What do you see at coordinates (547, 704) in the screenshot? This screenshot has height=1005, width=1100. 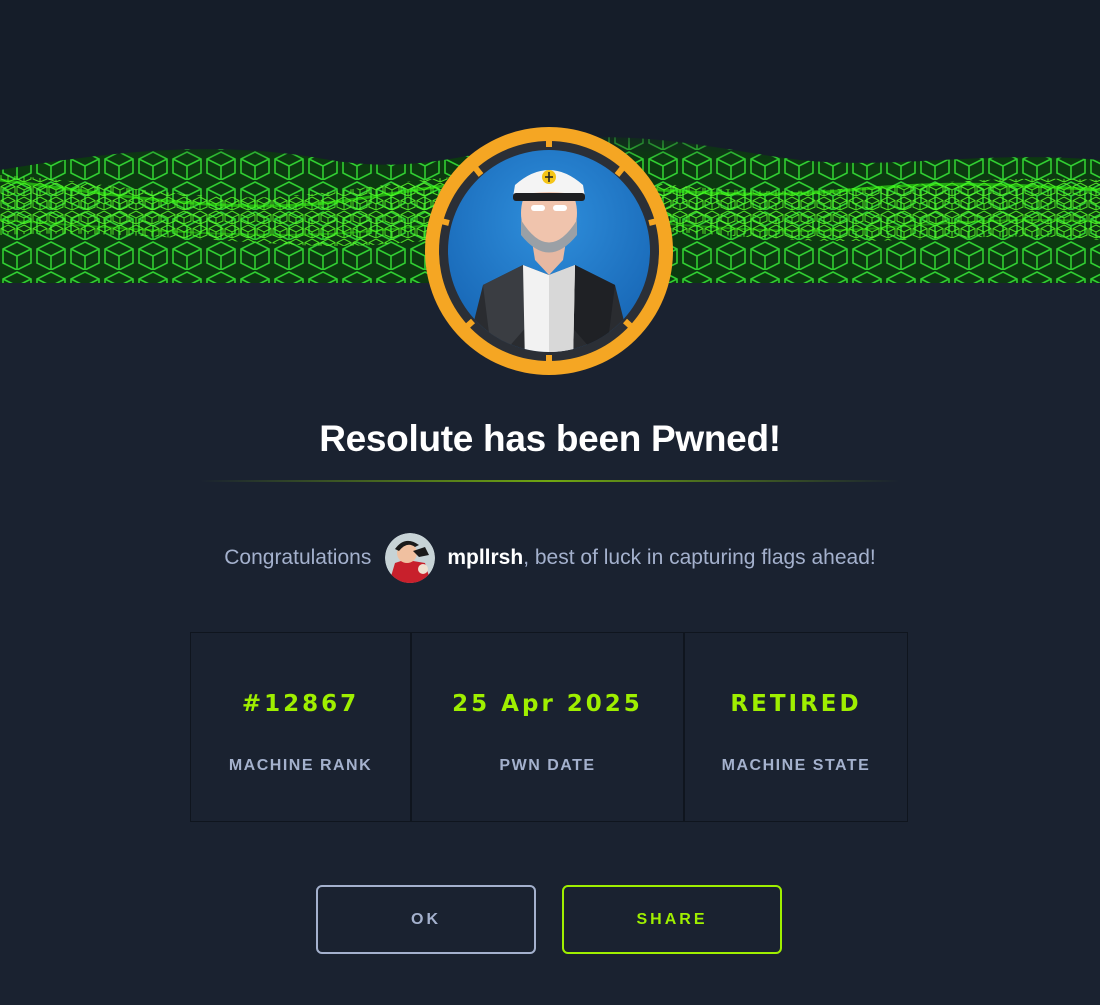 I see `stat-value: 25 Apr 2025` at bounding box center [547, 704].